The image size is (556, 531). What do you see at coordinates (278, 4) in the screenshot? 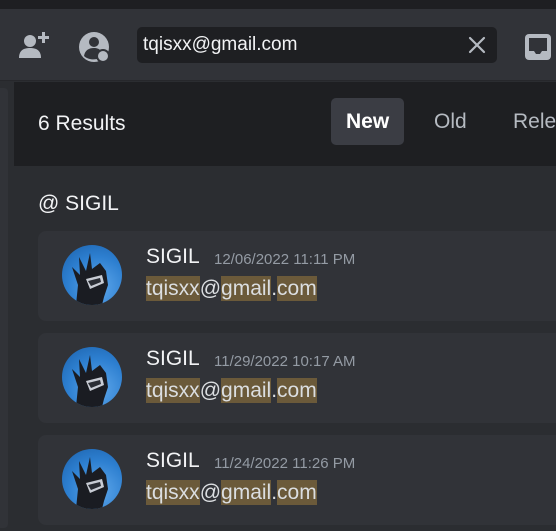
I see `window-top-strip` at bounding box center [278, 4].